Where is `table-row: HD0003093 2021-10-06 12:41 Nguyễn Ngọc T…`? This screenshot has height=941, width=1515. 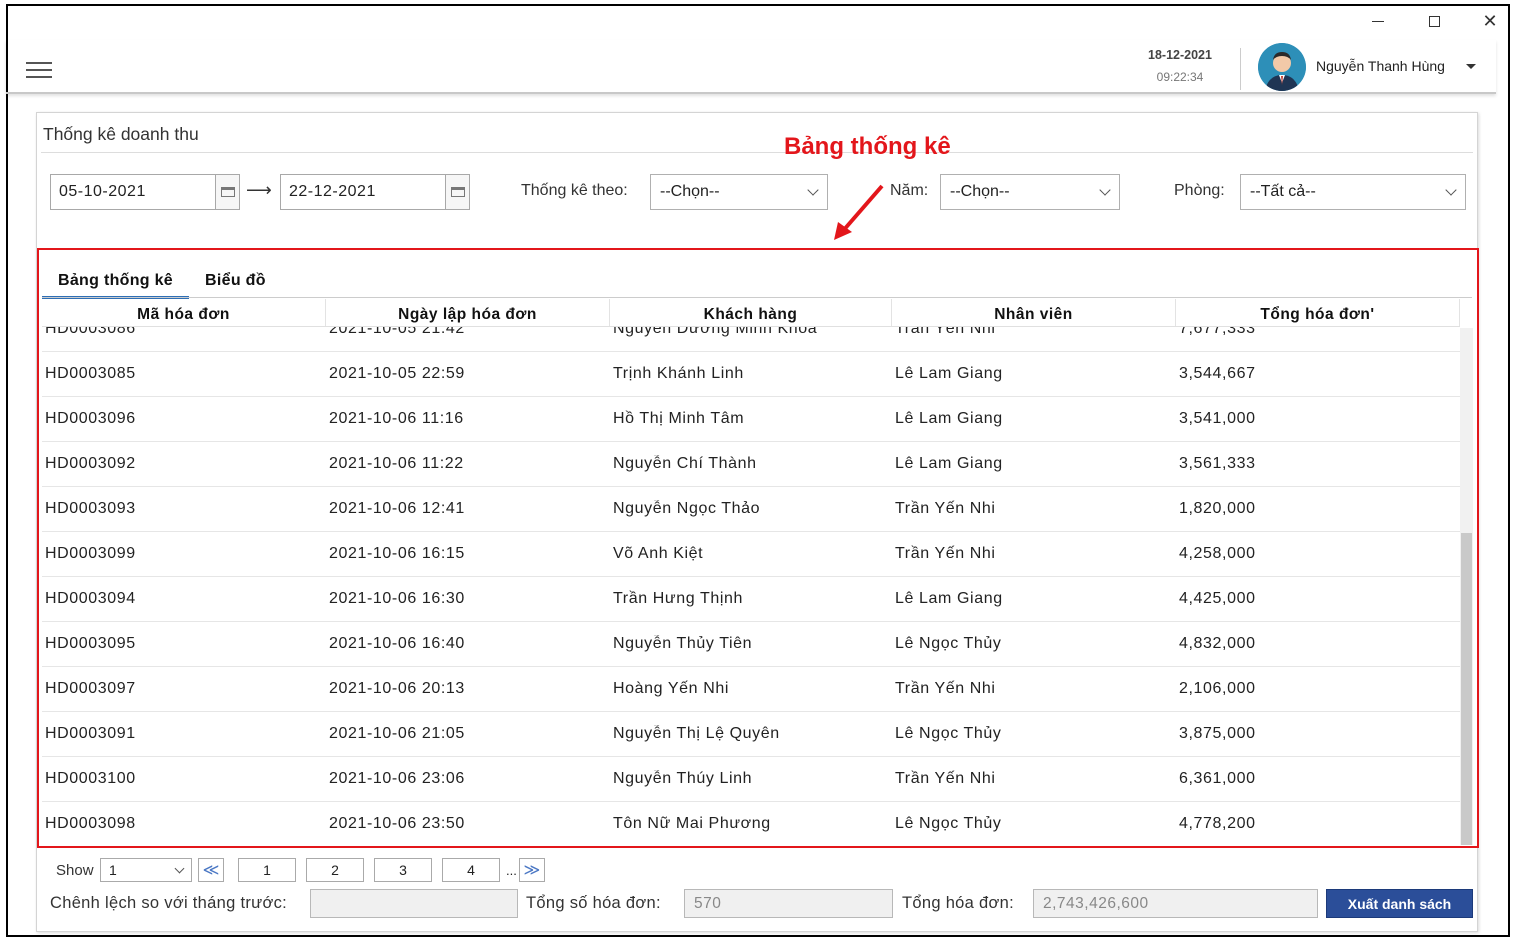 table-row: HD0003093 2021-10-06 12:41 Nguyễn Ngọc T… is located at coordinates (751, 509).